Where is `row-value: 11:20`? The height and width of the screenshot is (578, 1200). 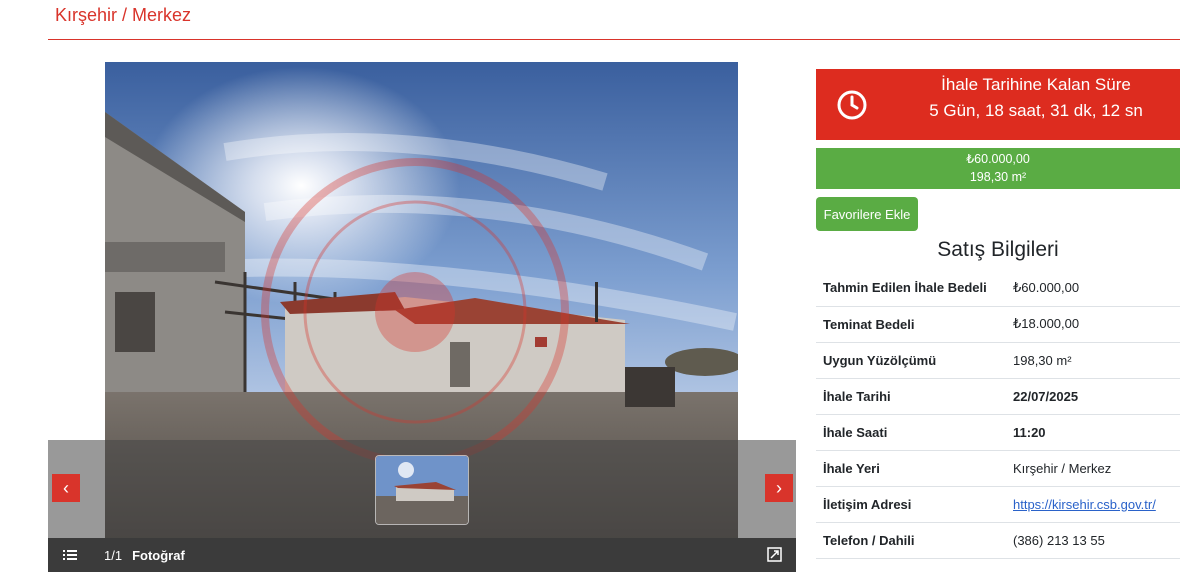 row-value: 11:20 is located at coordinates (1093, 432).